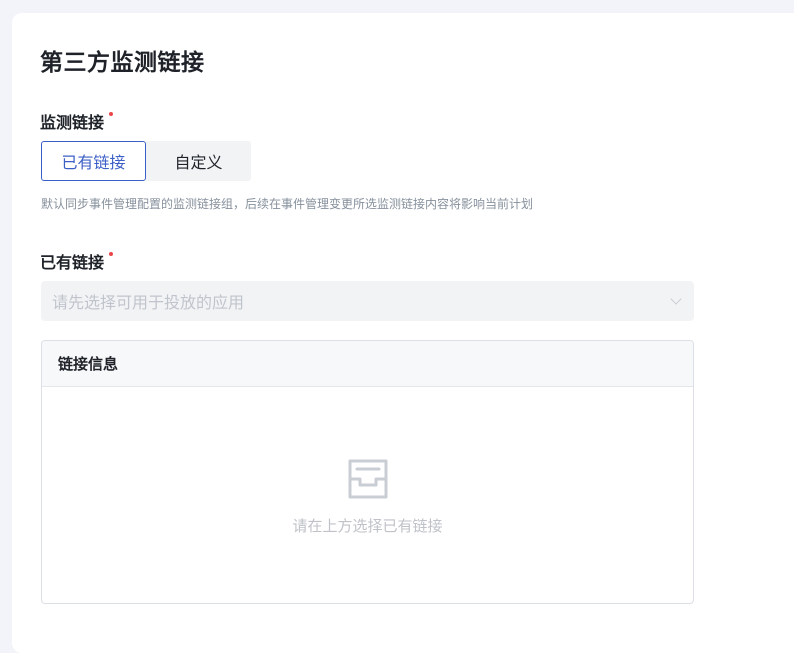 This screenshot has width=794, height=653. Describe the element at coordinates (198, 161) in the screenshot. I see `option-custom: 自定义` at that location.